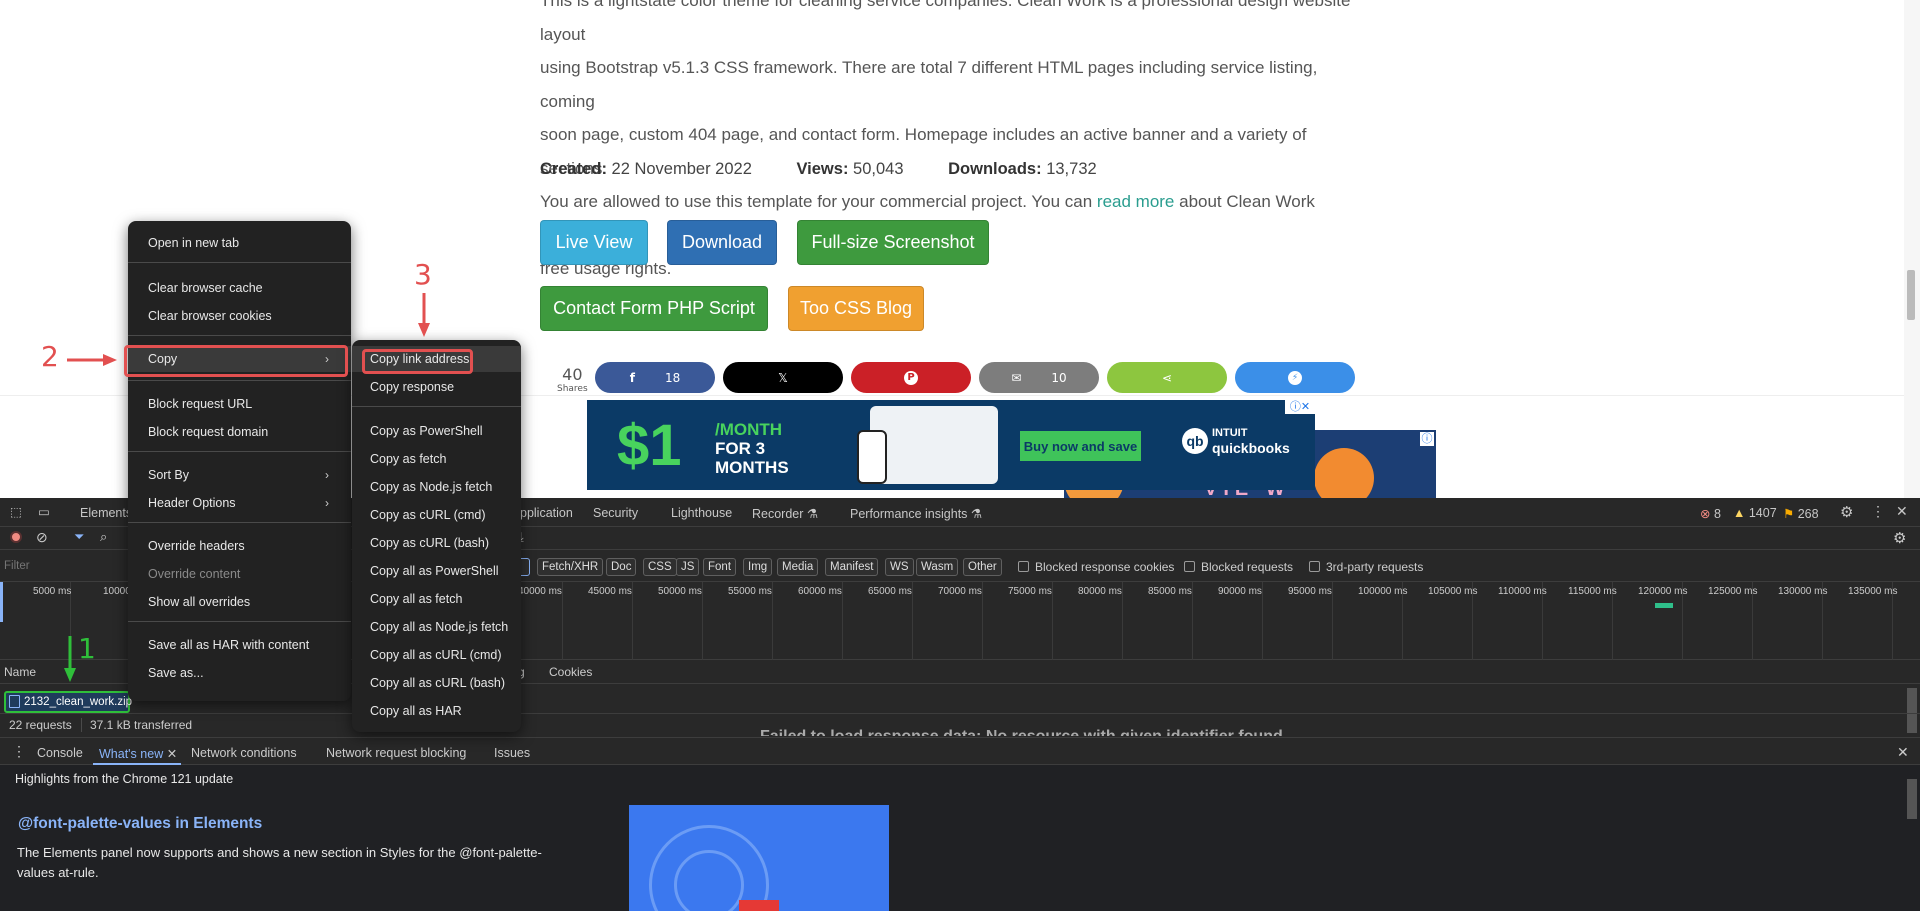 This screenshot has height=911, width=1920. I want to click on tab-application: pplication, so click(546, 513).